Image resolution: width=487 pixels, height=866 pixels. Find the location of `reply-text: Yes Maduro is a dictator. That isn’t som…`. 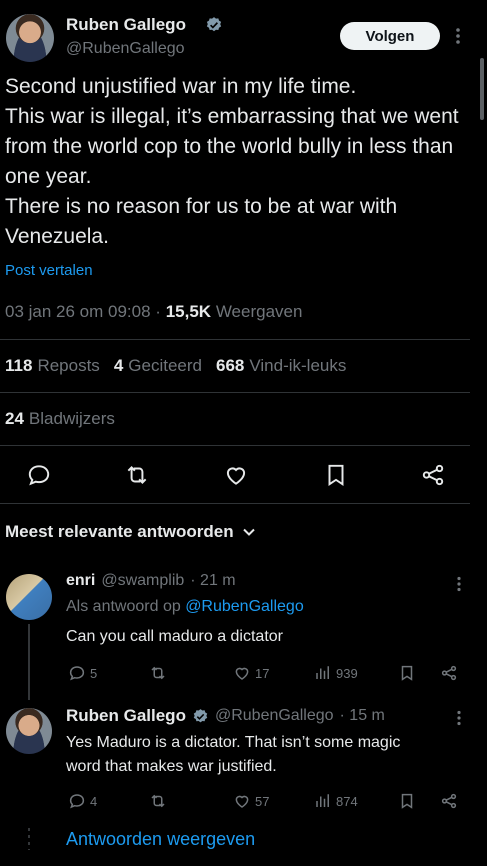

reply-text: Yes Maduro is a dictator. That isn’t som… is located at coordinates (233, 754).